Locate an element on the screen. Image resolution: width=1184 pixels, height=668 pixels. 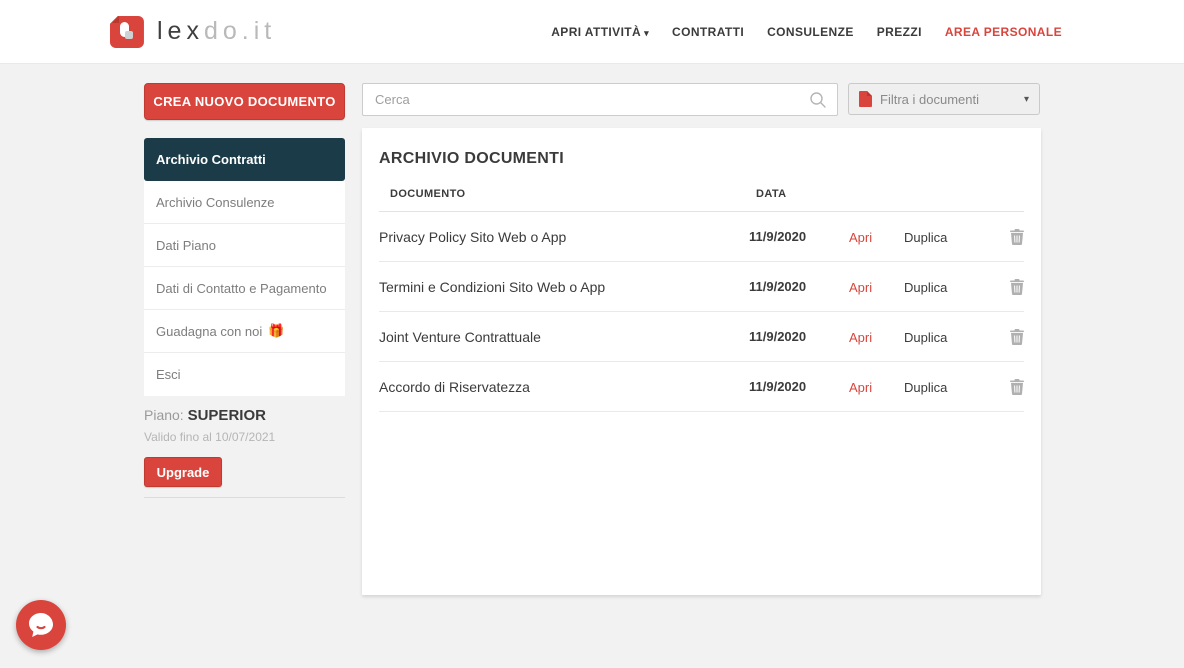
column-header-documento: DOCUMENTO is located at coordinates (428, 194).